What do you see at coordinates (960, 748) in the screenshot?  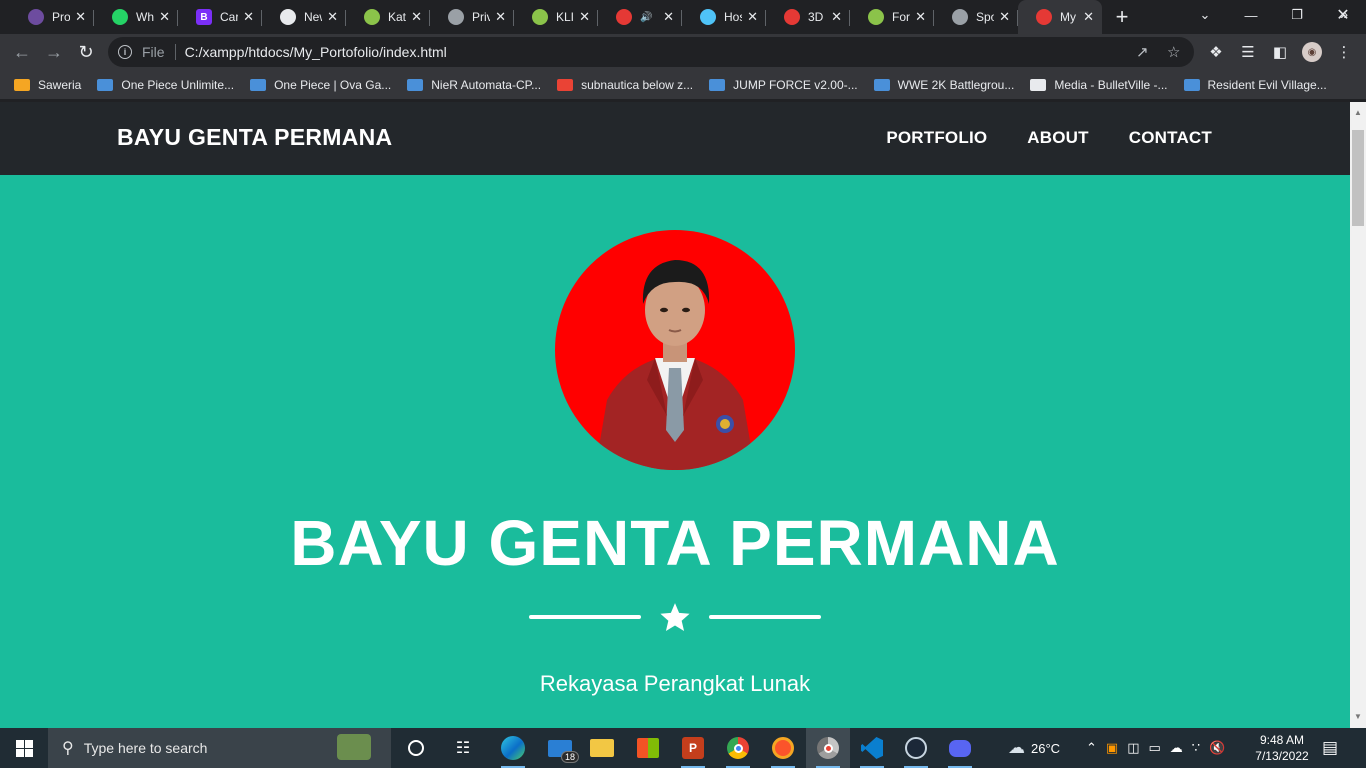 I see `discord-icon` at bounding box center [960, 748].